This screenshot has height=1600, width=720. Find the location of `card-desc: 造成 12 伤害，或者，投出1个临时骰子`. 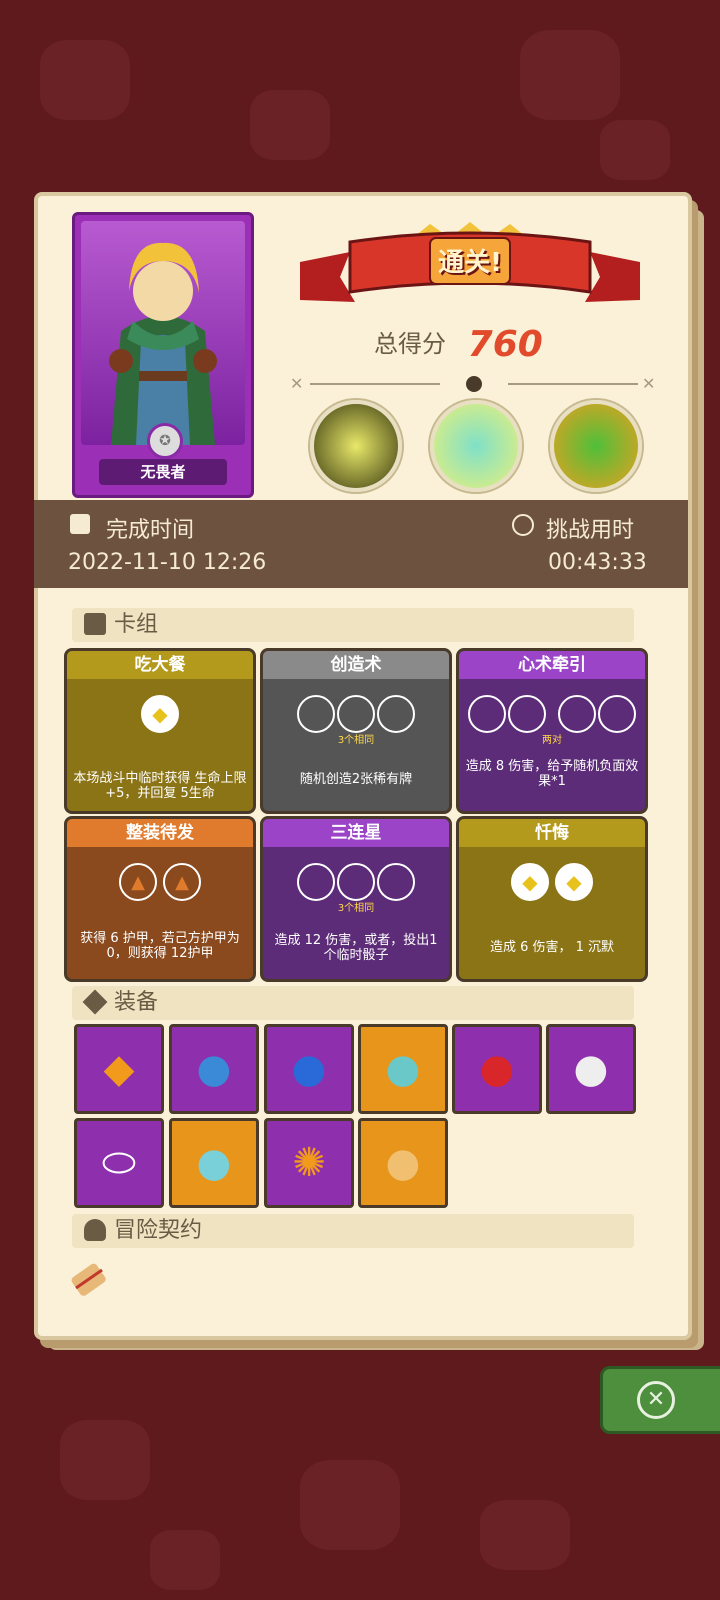

card-desc: 造成 12 伤害，或者，投出1个临时骰子 is located at coordinates (356, 948).